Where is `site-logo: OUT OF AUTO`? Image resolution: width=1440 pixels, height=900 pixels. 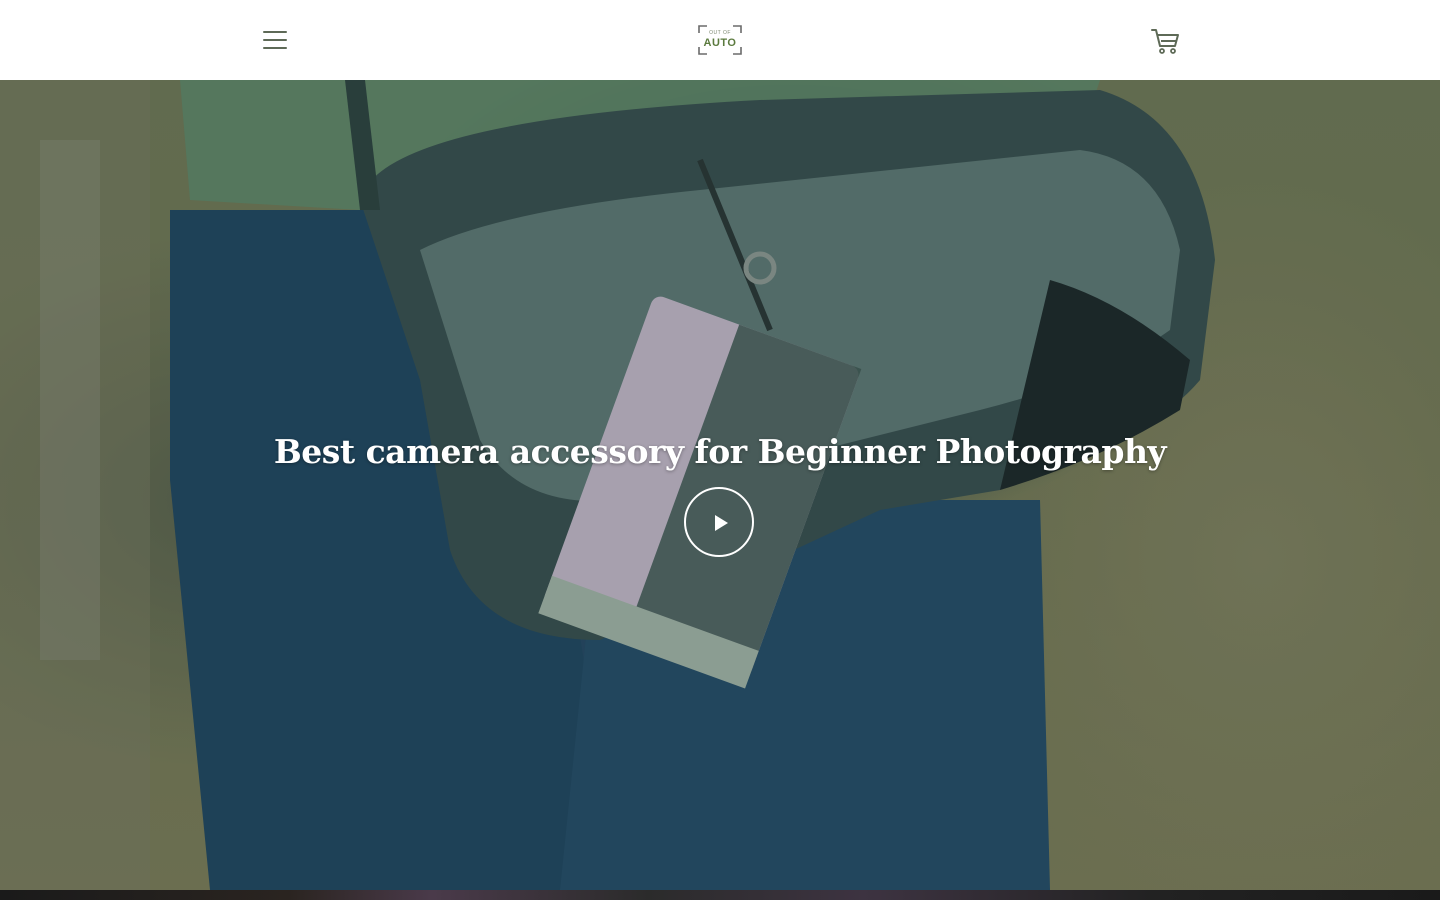
site-logo: OUT OF AUTO is located at coordinates (720, 40).